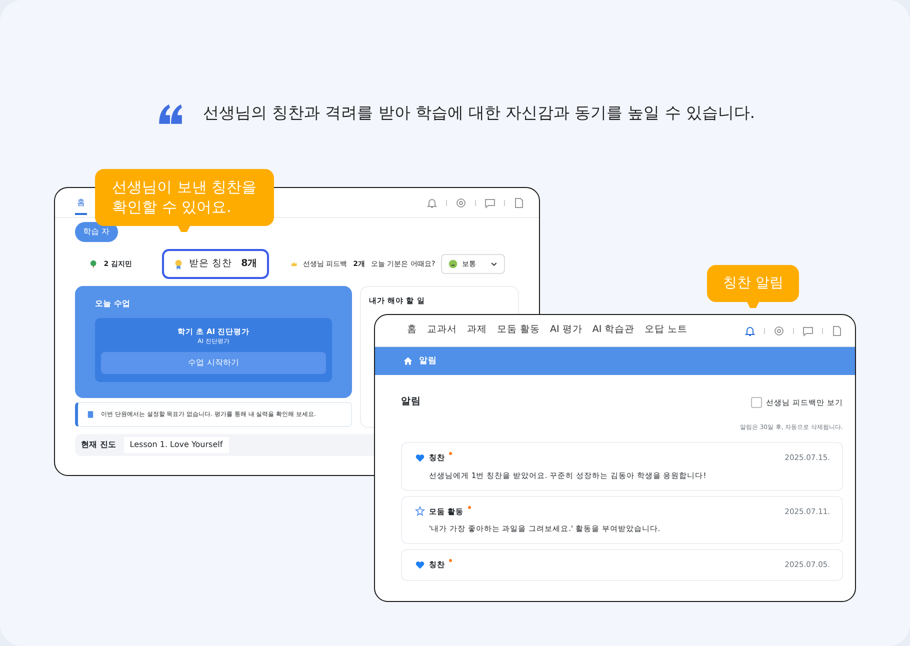  I want to click on lesson-card-title: 오늘 수업, so click(113, 304).